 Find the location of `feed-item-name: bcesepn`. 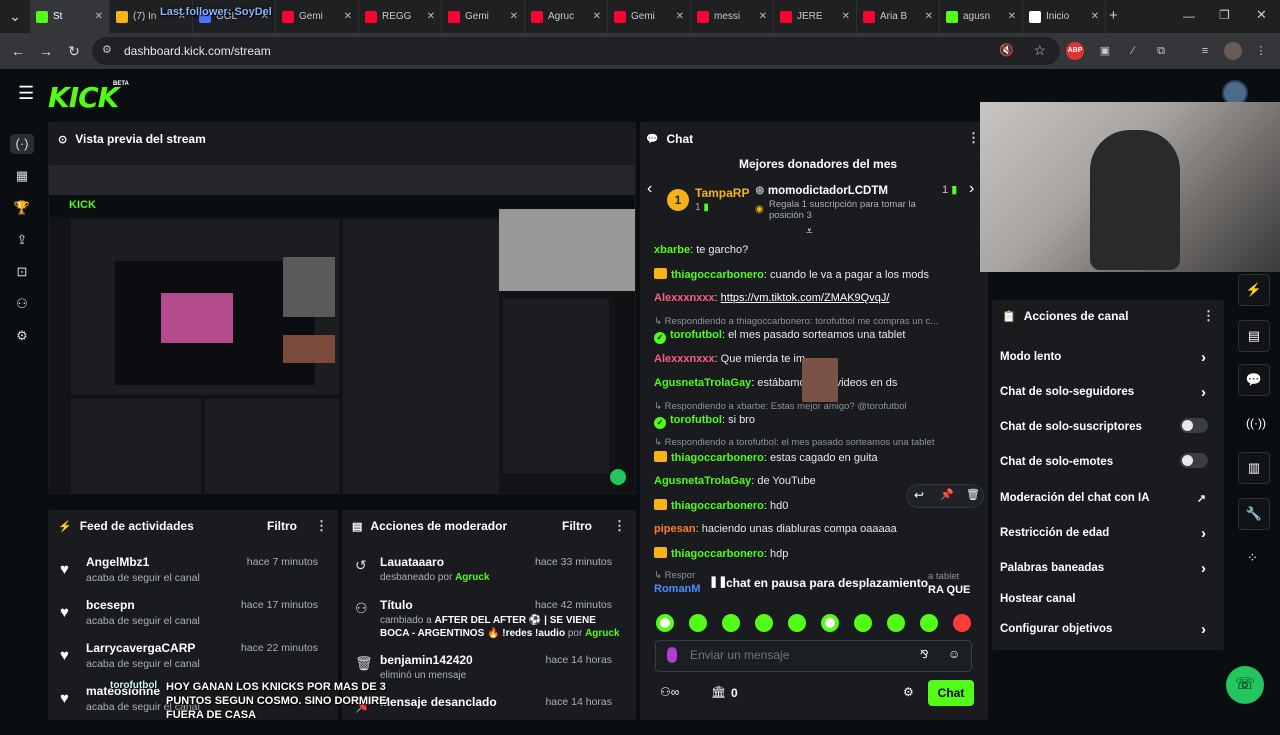

feed-item-name: bcesepn is located at coordinates (110, 605).